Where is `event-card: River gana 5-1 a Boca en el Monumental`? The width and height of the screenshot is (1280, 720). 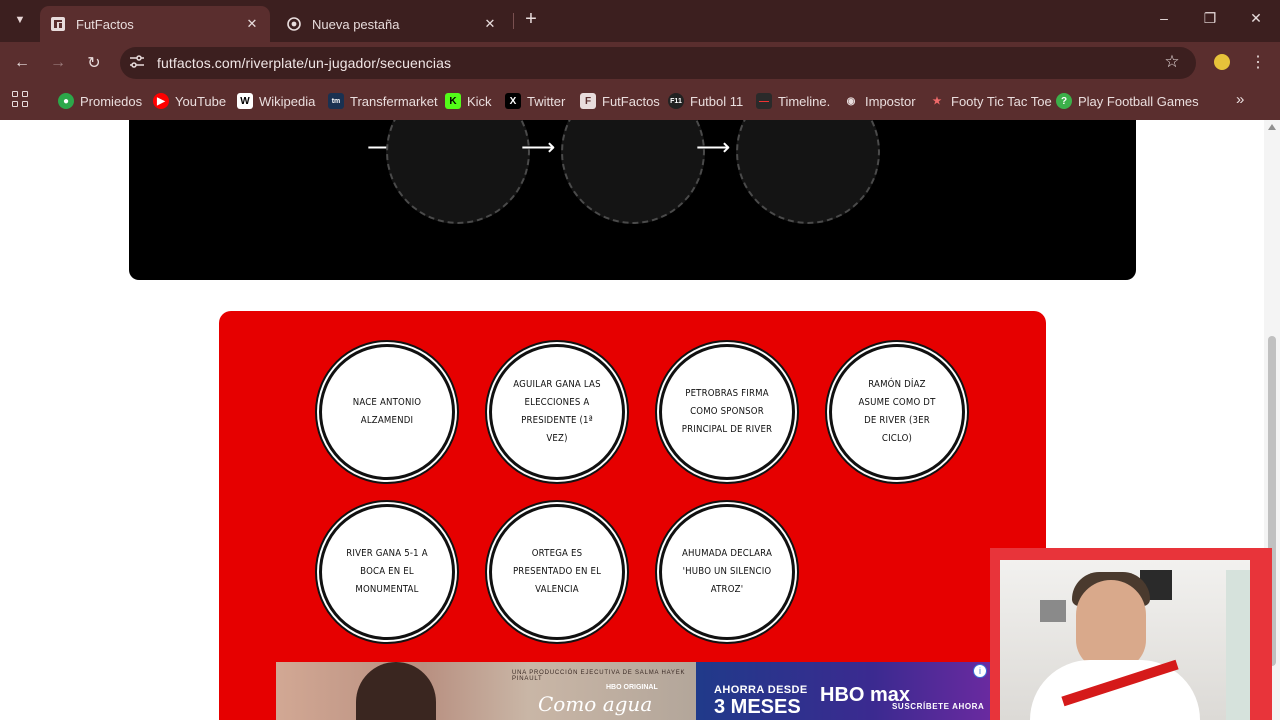 event-card: River gana 5-1 a Boca en el Monumental is located at coordinates (387, 572).